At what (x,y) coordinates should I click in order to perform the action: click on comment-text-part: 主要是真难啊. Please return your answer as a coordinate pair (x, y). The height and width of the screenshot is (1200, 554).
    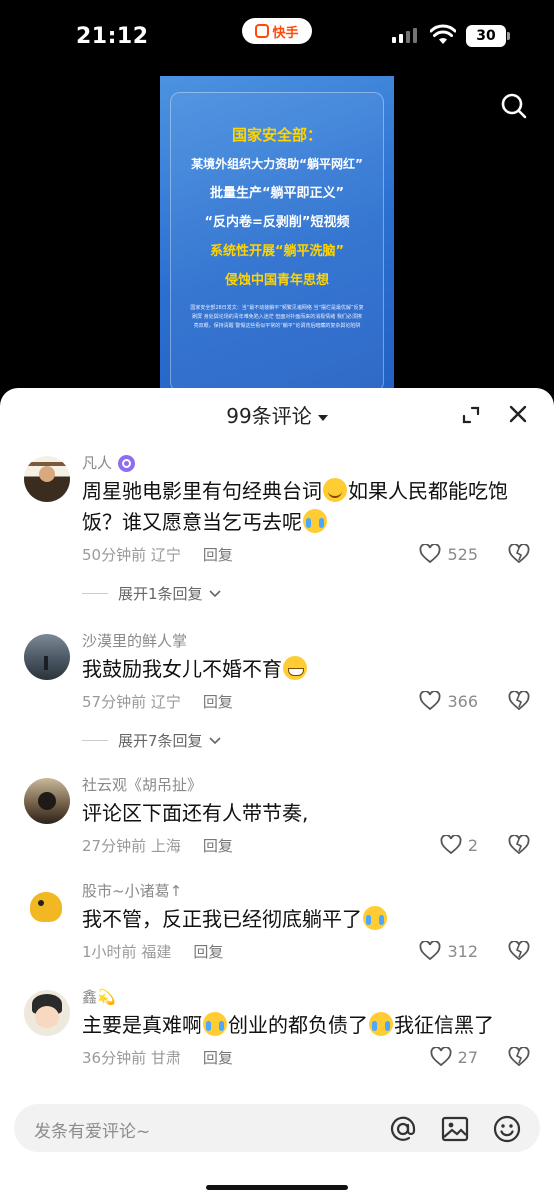
    Looking at the image, I should click on (142, 1025).